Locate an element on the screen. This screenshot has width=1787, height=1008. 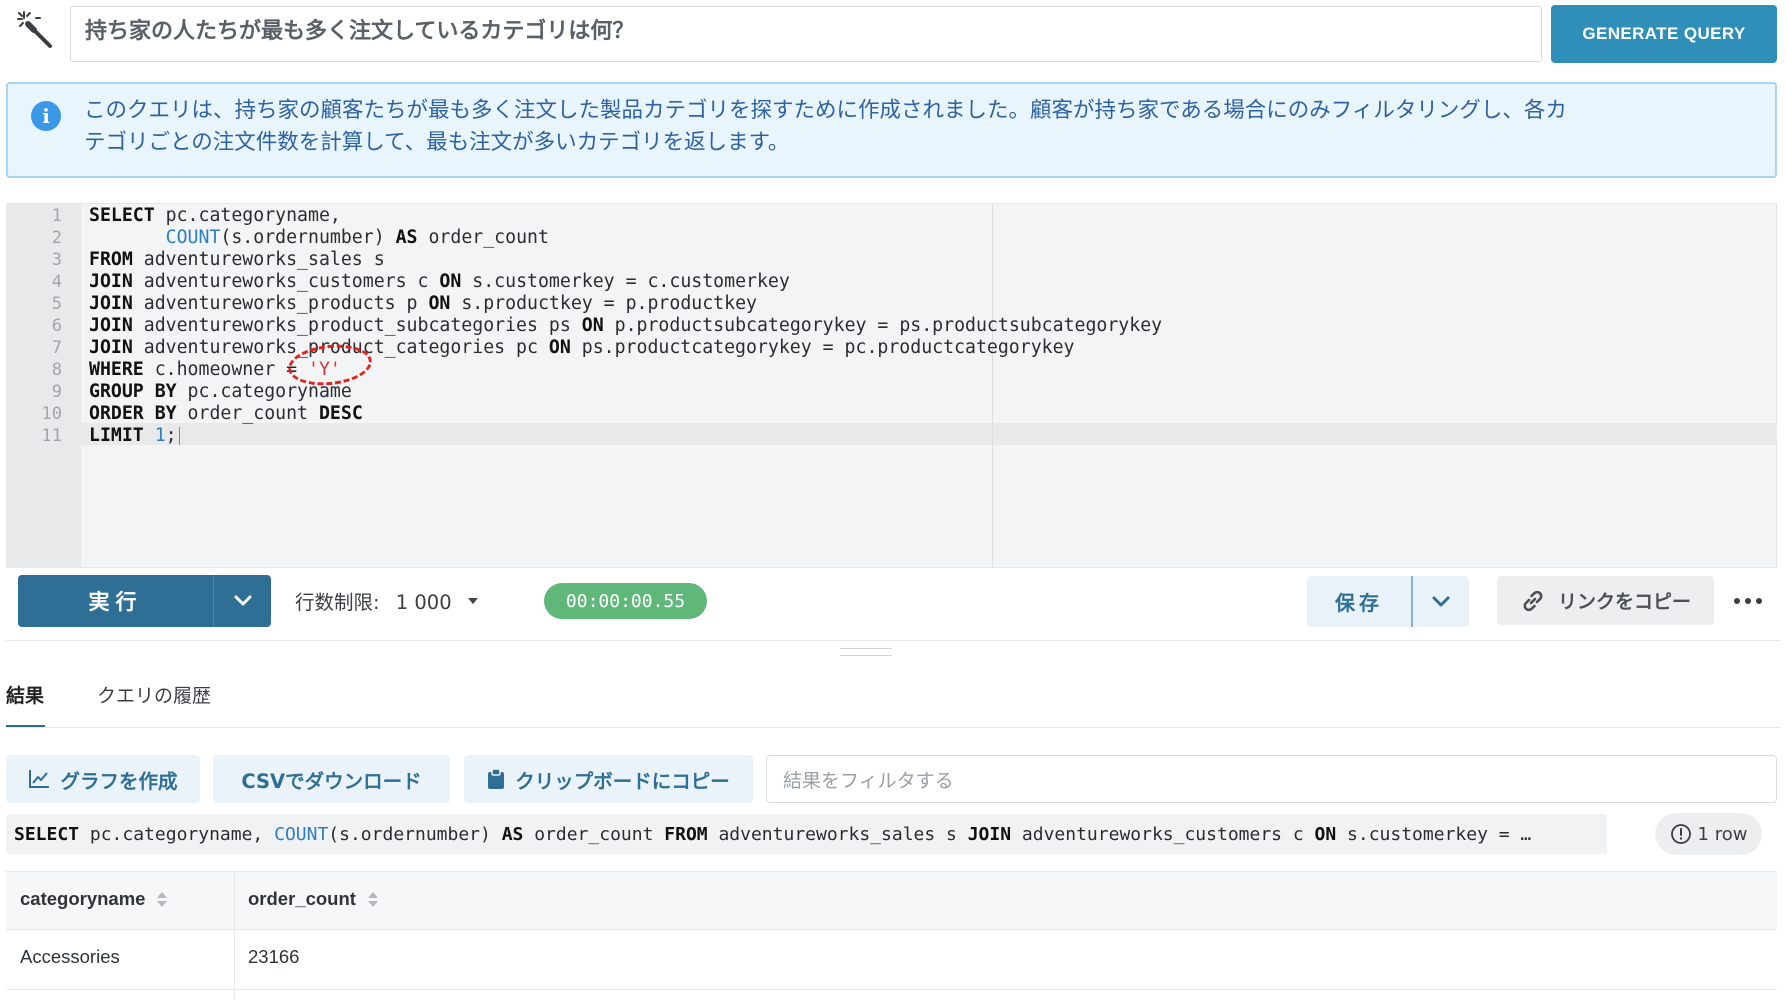
row-limit-label: 行数制限: is located at coordinates (337, 602).